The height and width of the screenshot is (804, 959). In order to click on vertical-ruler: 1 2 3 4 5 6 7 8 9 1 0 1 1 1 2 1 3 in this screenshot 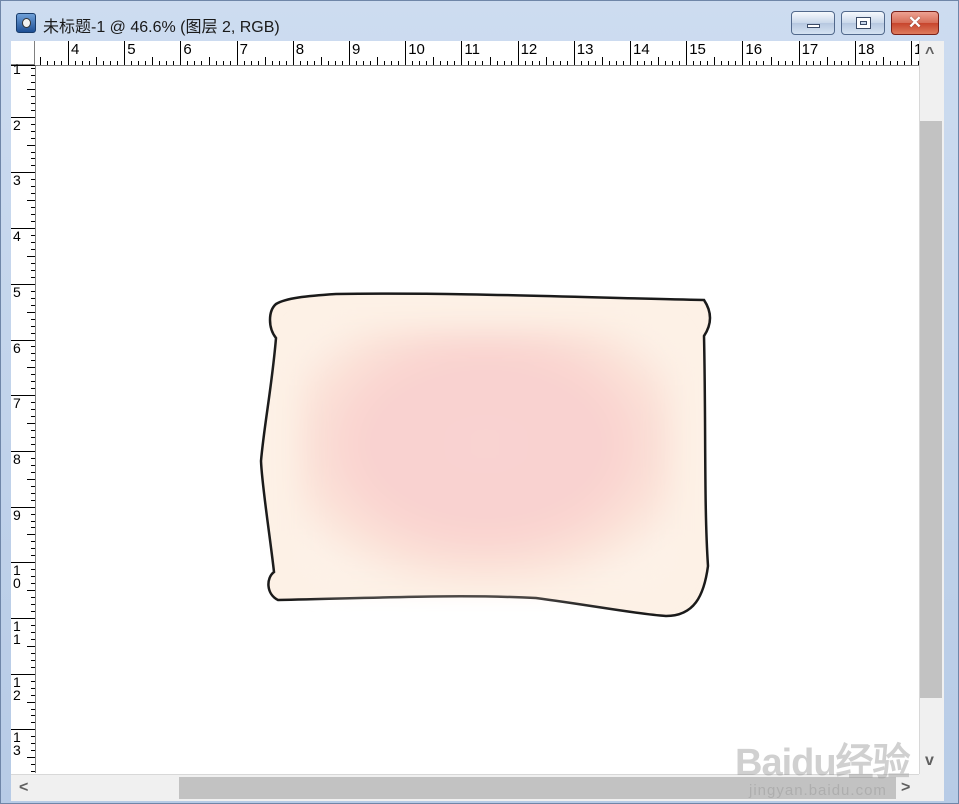, I will do `click(23, 417)`.